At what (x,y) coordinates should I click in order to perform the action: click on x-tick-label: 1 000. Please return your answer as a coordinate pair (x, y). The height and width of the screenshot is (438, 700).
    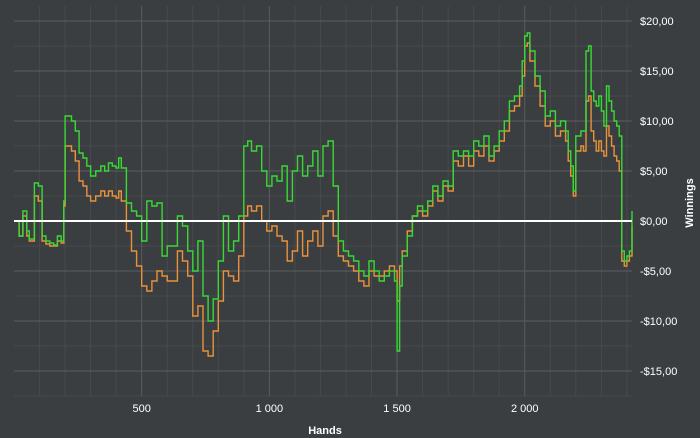
    Looking at the image, I should click on (270, 409).